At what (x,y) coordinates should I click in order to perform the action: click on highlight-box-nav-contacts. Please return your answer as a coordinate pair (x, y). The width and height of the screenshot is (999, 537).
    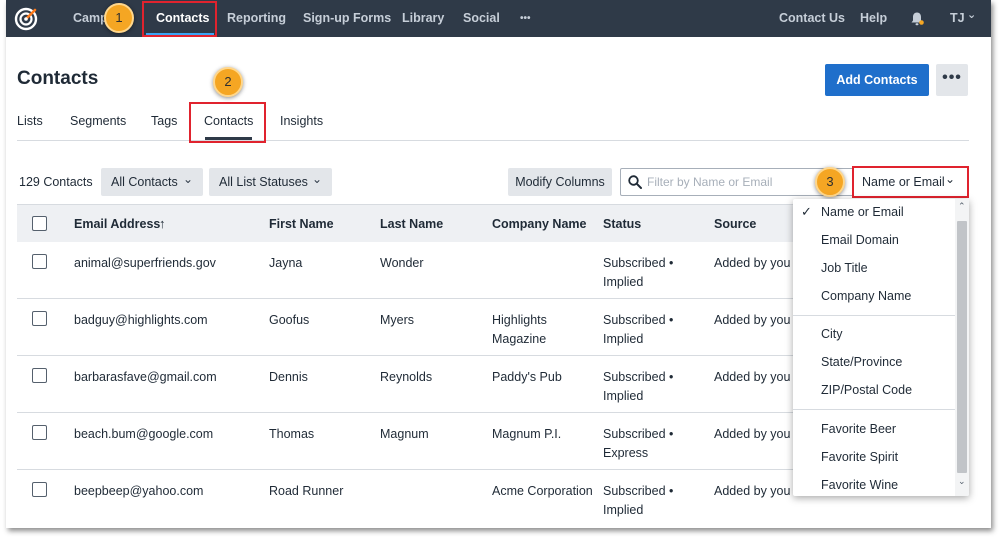
    Looking at the image, I should click on (179, 19).